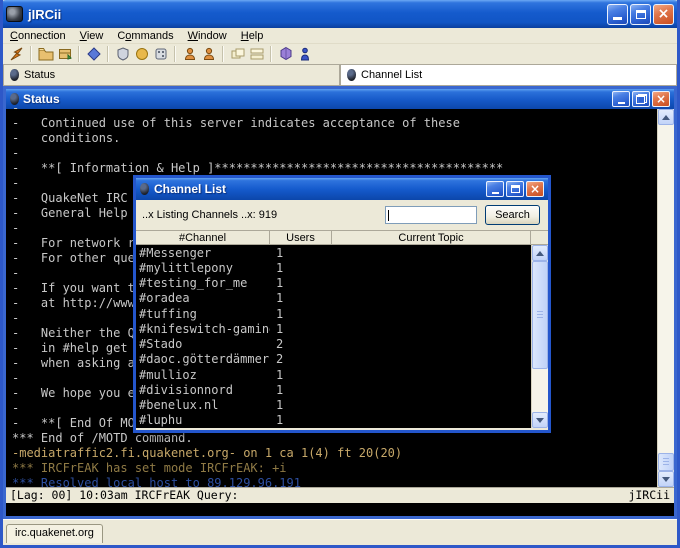 The width and height of the screenshot is (680, 548). What do you see at coordinates (333, 267) in the screenshot?
I see `channel-row: #mylittlepony 1` at bounding box center [333, 267].